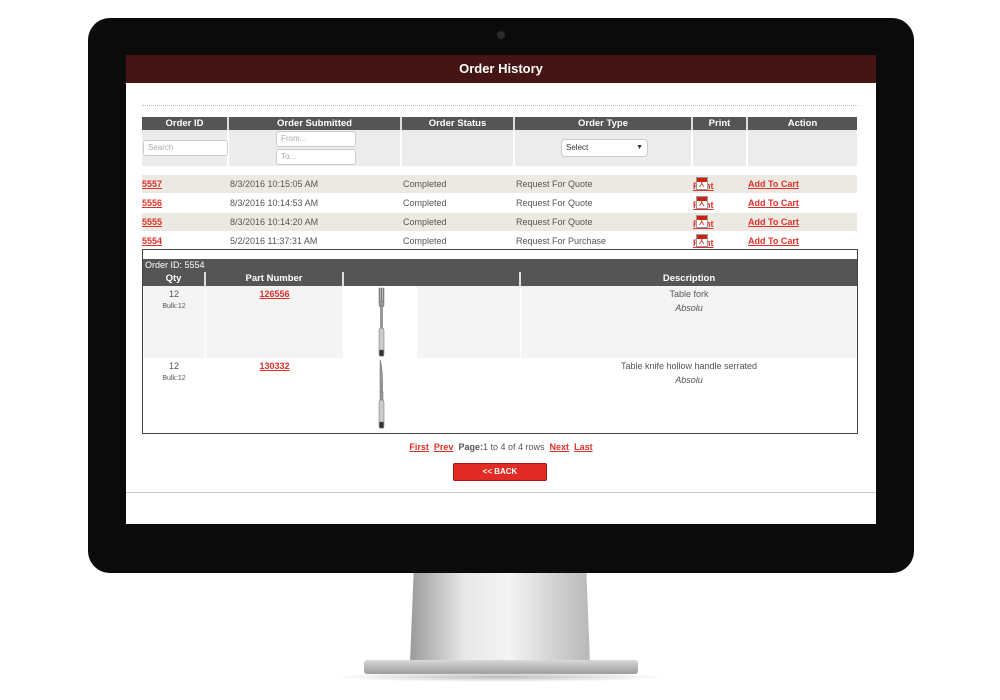 The image size is (1000, 700). I want to click on header-order-status: Order Status, so click(458, 123).